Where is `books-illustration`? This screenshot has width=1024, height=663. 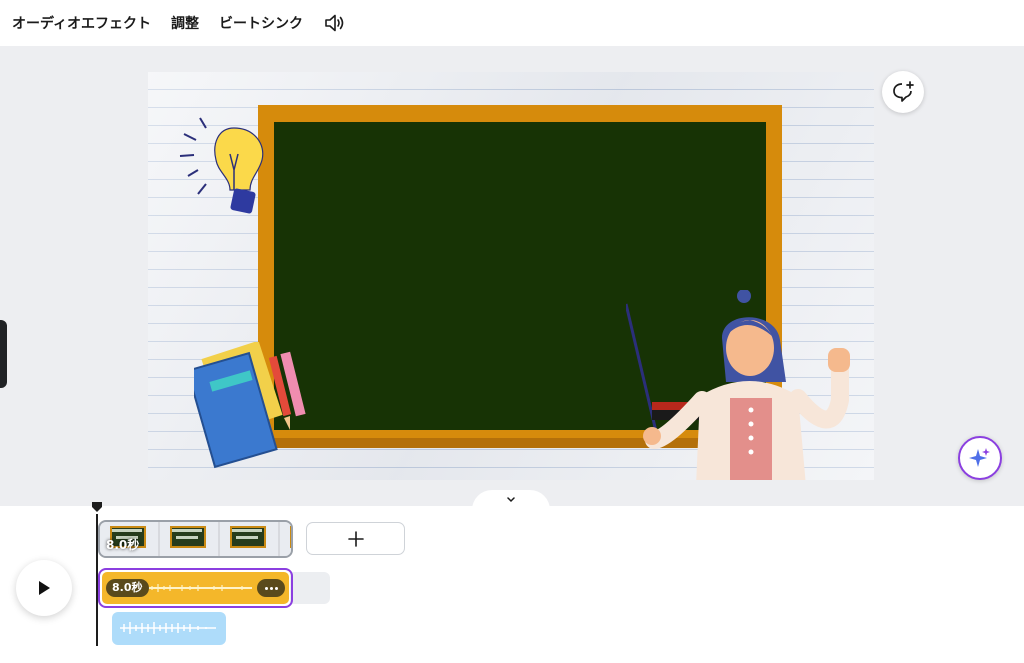 books-illustration is located at coordinates (262, 406).